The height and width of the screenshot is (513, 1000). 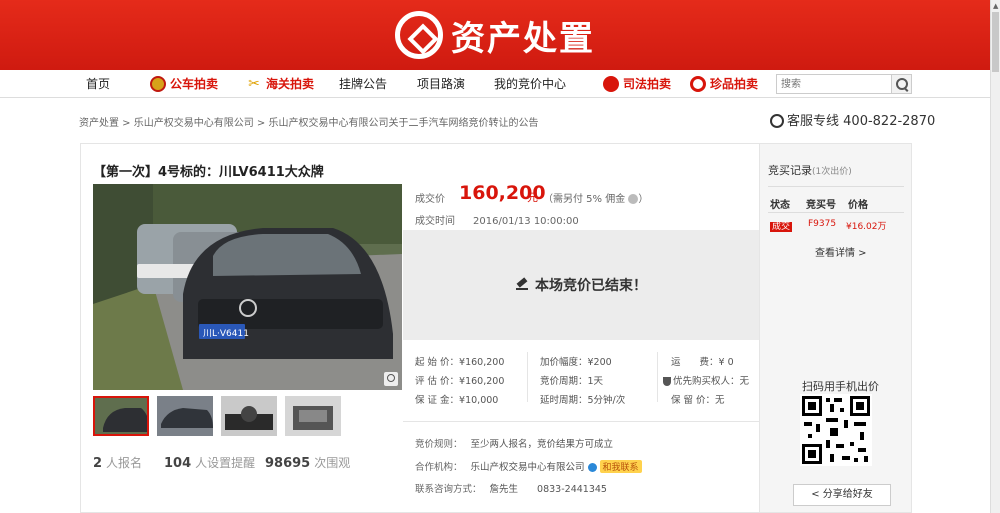 I want to click on main-car-photo: 川L·V6411, so click(x=247, y=287).